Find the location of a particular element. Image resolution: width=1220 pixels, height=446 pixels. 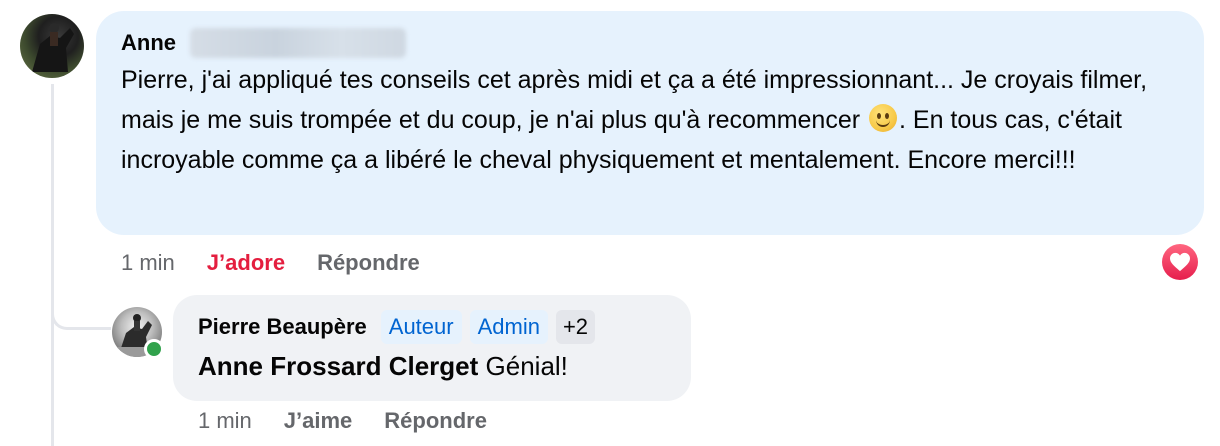

comment-actions: 1 min J’adore Répondre is located at coordinates (270, 263).